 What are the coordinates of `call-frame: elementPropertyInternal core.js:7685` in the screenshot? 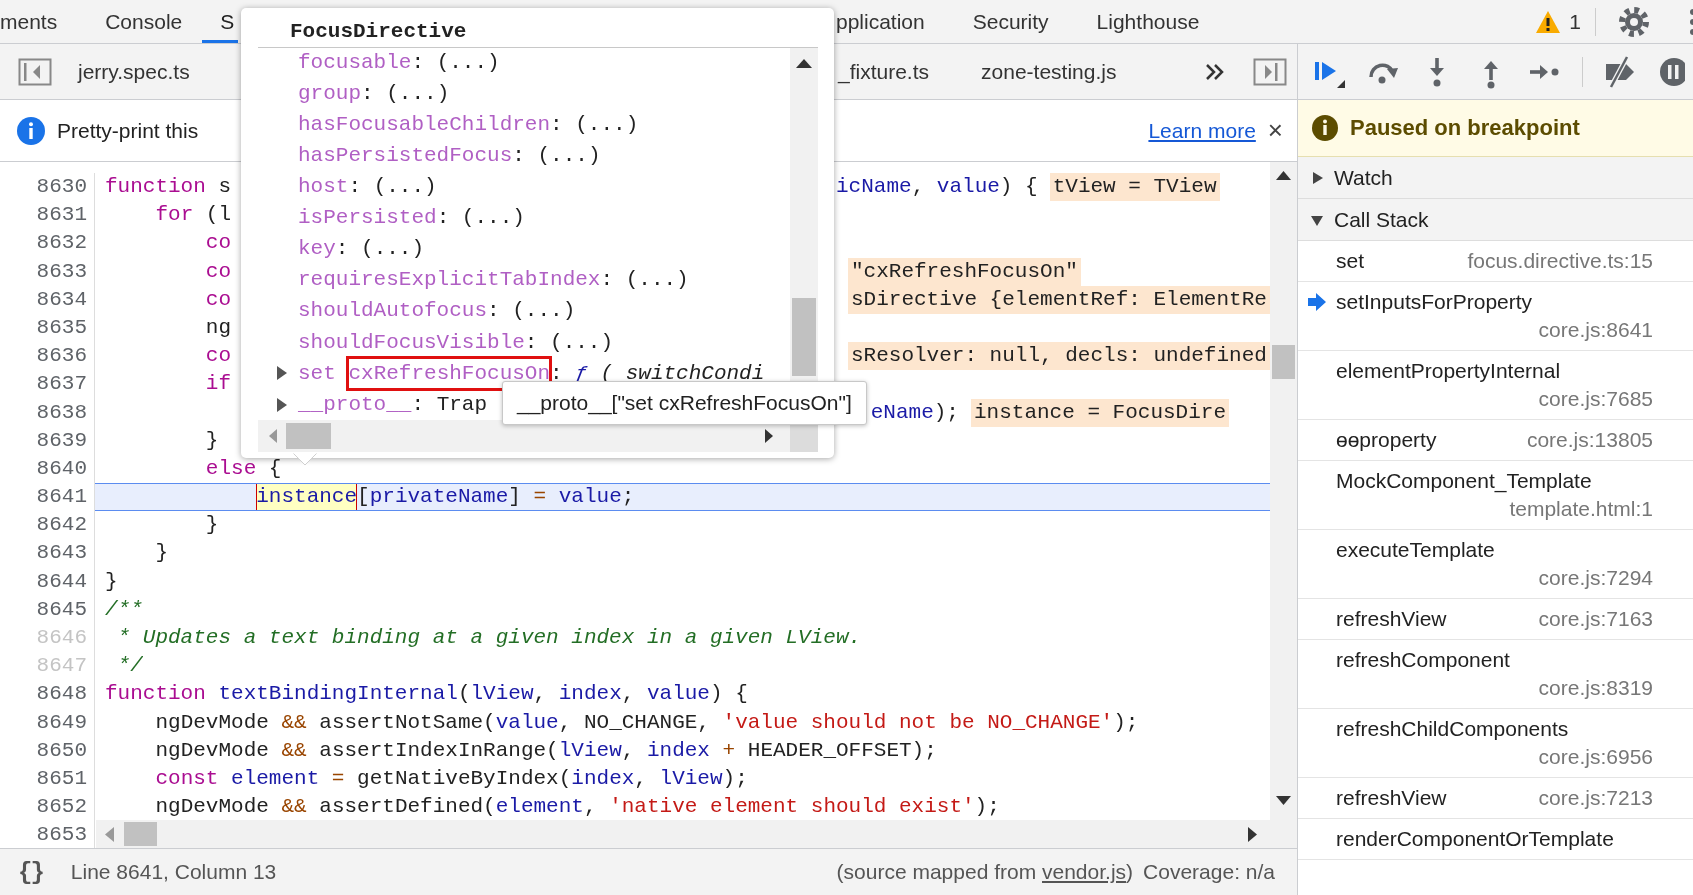 It's located at (1495, 385).